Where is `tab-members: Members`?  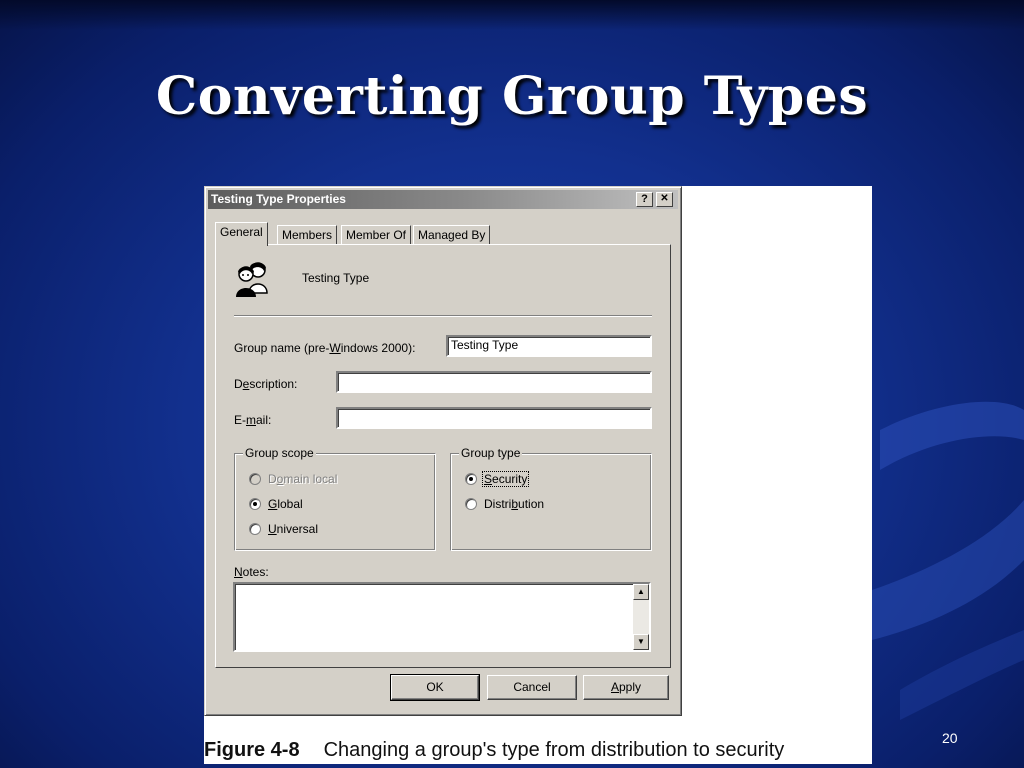
tab-members: Members is located at coordinates (307, 235).